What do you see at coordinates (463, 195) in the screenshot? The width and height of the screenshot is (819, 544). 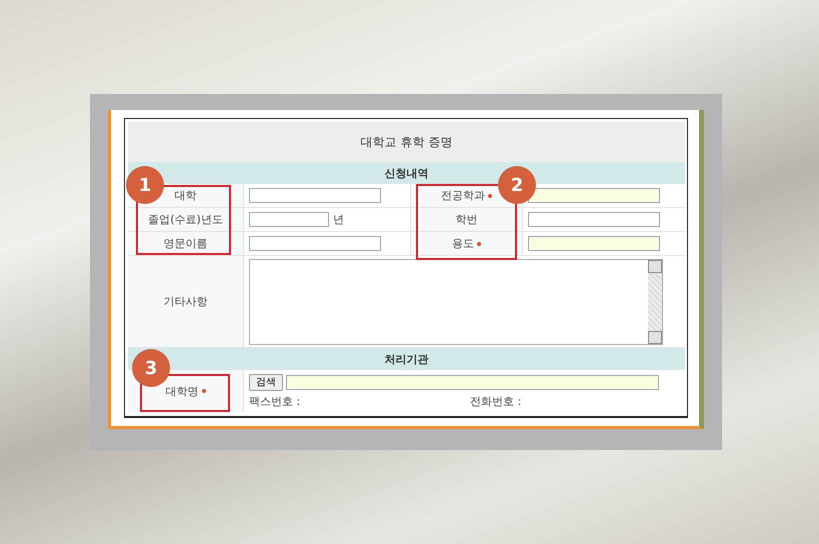 I see `field-label: 전공학과` at bounding box center [463, 195].